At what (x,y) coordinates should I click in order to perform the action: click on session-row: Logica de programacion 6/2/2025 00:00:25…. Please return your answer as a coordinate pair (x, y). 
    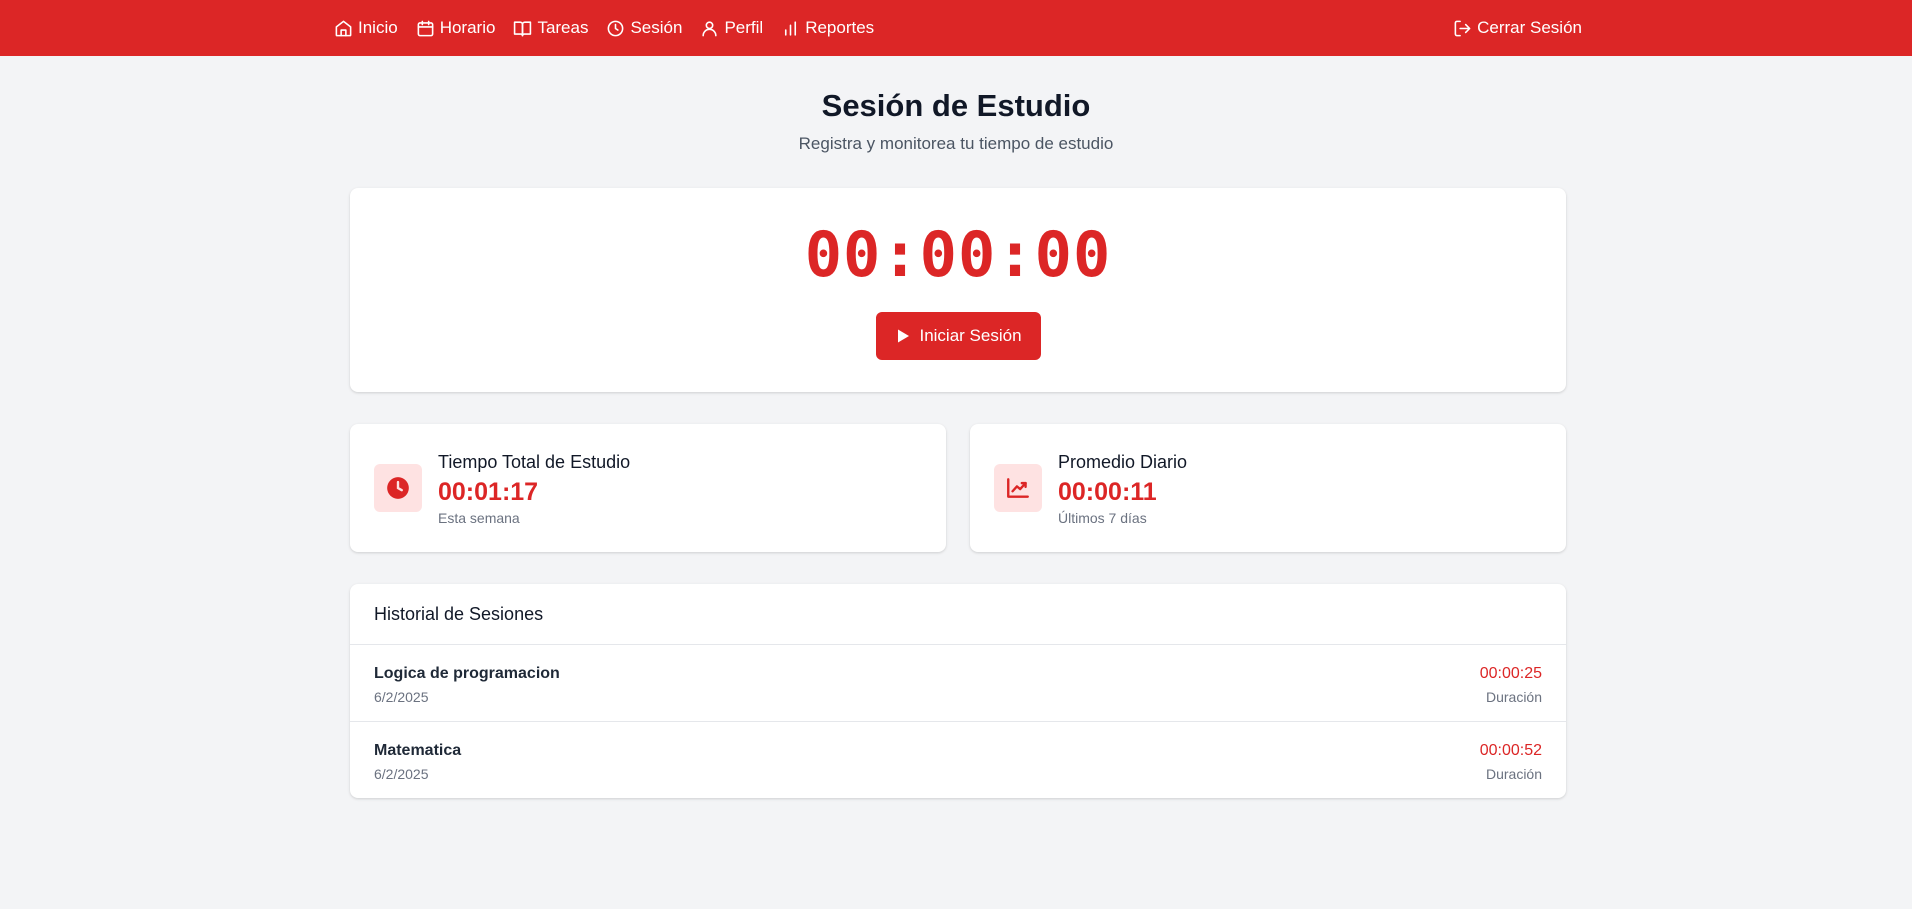
    Looking at the image, I should click on (958, 683).